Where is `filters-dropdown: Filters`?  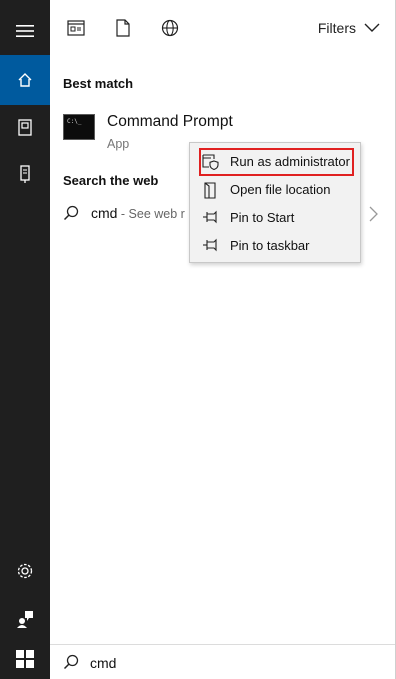
filters-dropdown: Filters is located at coordinates (349, 28).